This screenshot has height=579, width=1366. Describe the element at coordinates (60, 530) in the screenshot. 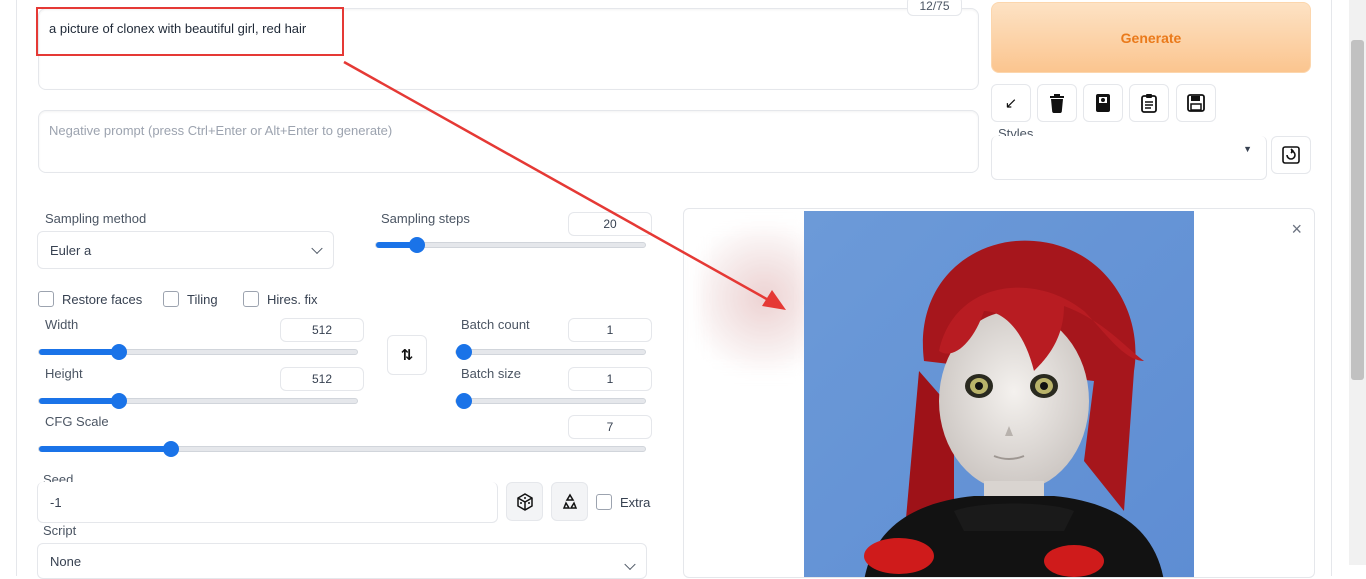

I see `script-label: Script` at that location.